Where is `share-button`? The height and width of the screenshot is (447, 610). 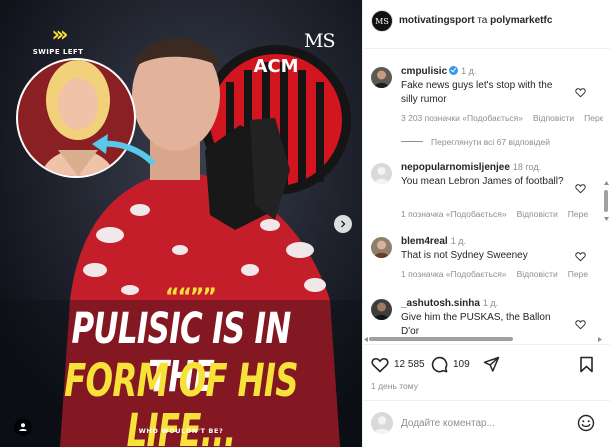
share-button is located at coordinates (491, 364).